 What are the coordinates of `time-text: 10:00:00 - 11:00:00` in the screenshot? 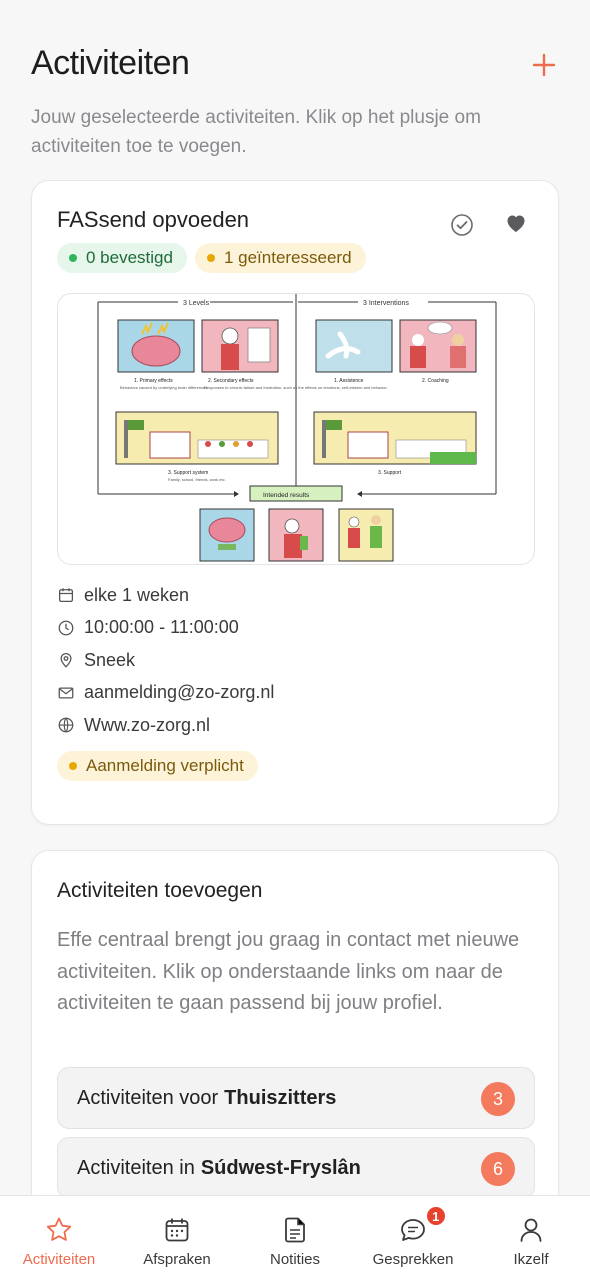 It's located at (161, 627).